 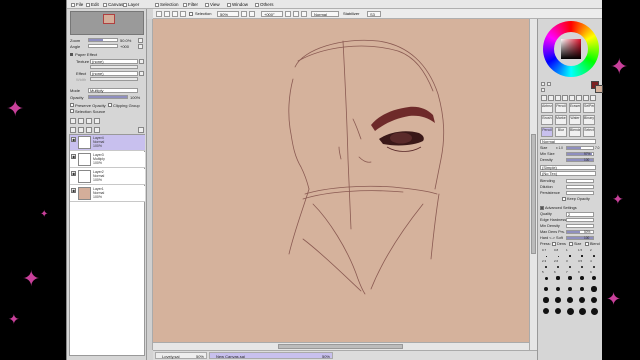 I want to click on brush-size-preset: 5, so click(x=546, y=276).